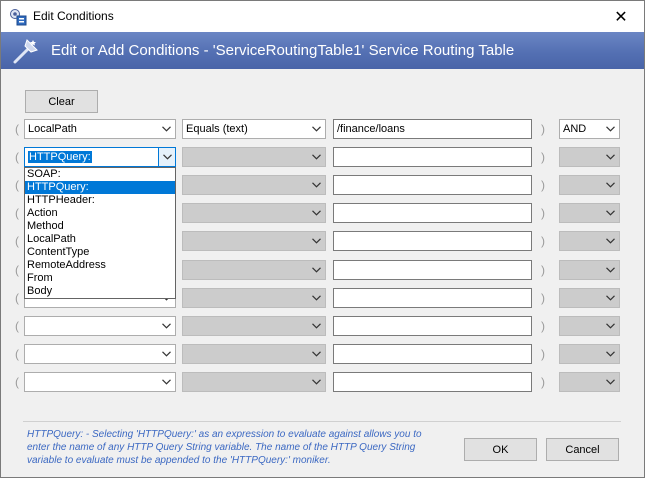 The image size is (645, 478). I want to click on wizard-wand-icon, so click(25, 51).